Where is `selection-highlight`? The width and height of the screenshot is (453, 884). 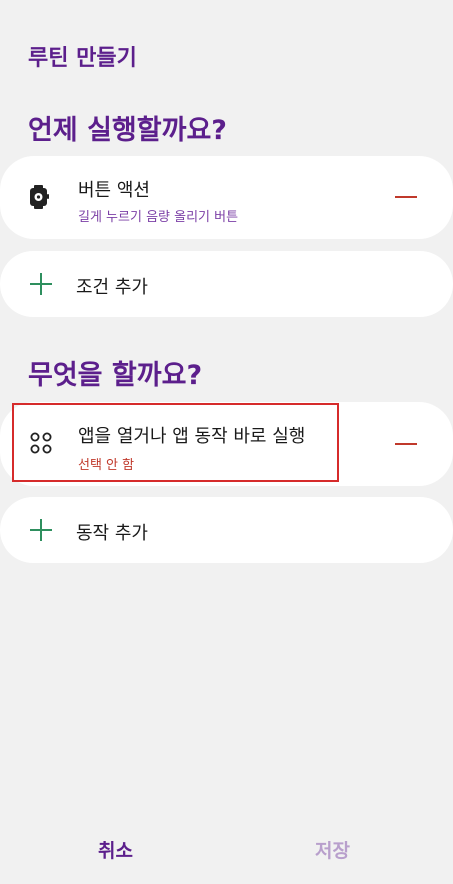 selection-highlight is located at coordinates (175, 442).